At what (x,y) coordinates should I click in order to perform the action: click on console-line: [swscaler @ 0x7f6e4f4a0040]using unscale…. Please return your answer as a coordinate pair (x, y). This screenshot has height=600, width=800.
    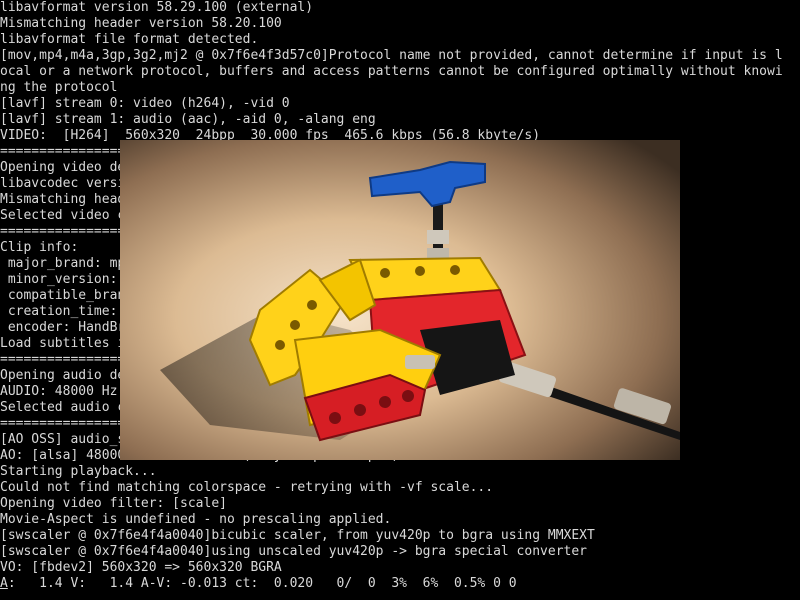
    Looking at the image, I should click on (293, 551).